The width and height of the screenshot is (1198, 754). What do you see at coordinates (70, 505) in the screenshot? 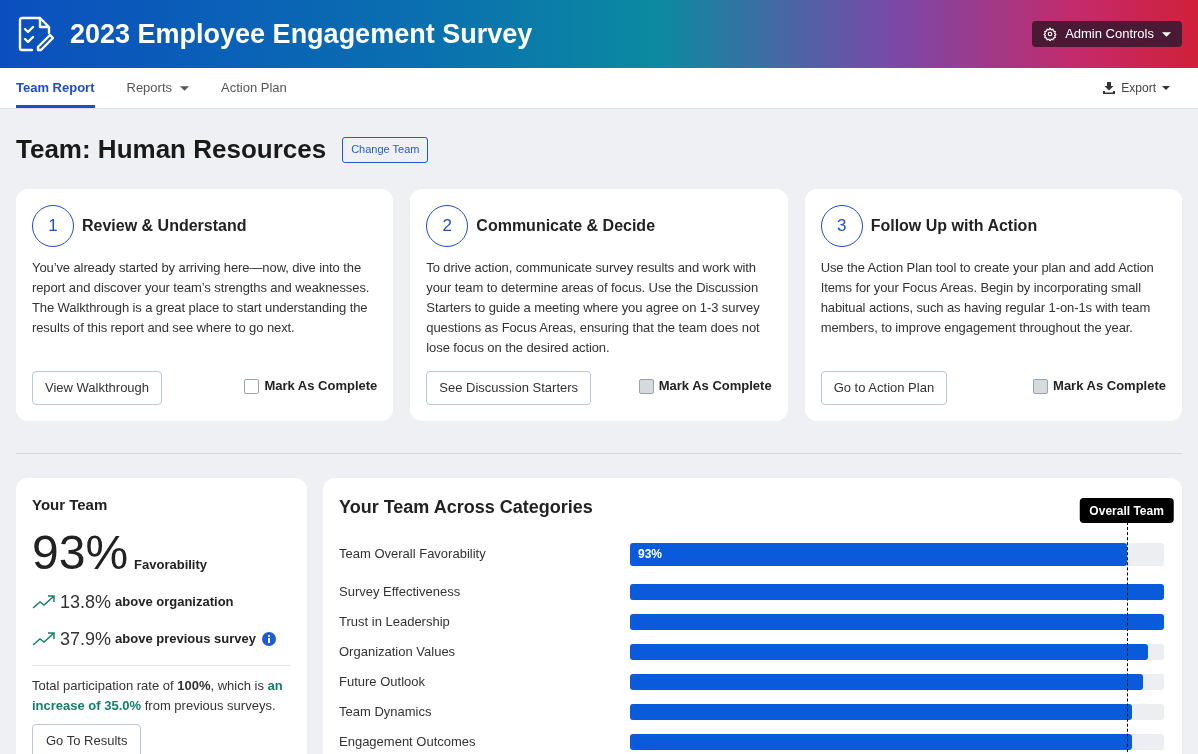
I see `card-title: Your Team` at bounding box center [70, 505].